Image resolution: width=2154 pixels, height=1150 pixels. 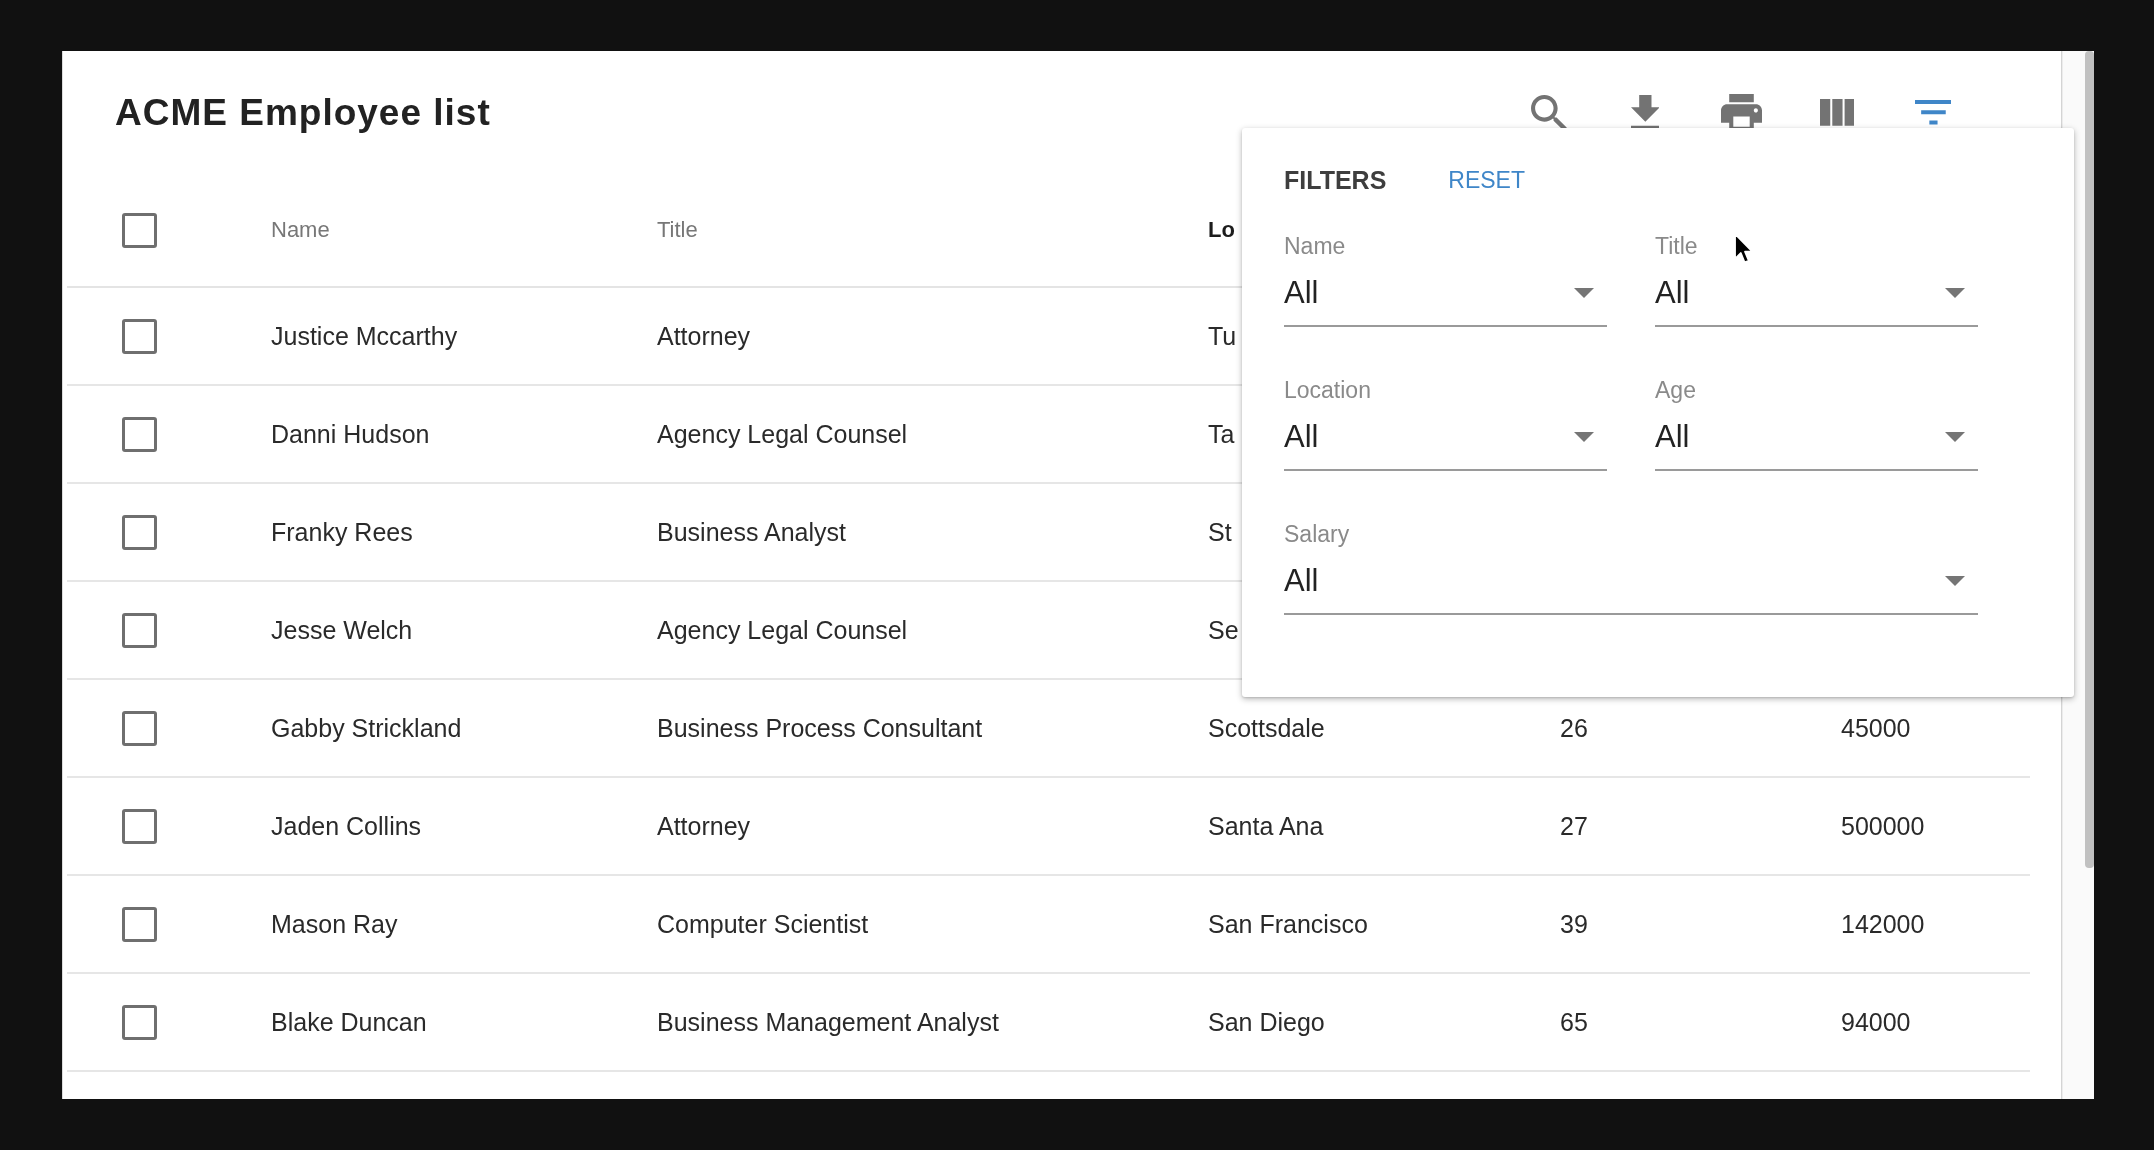 I want to click on field-label: Age, so click(x=1675, y=390).